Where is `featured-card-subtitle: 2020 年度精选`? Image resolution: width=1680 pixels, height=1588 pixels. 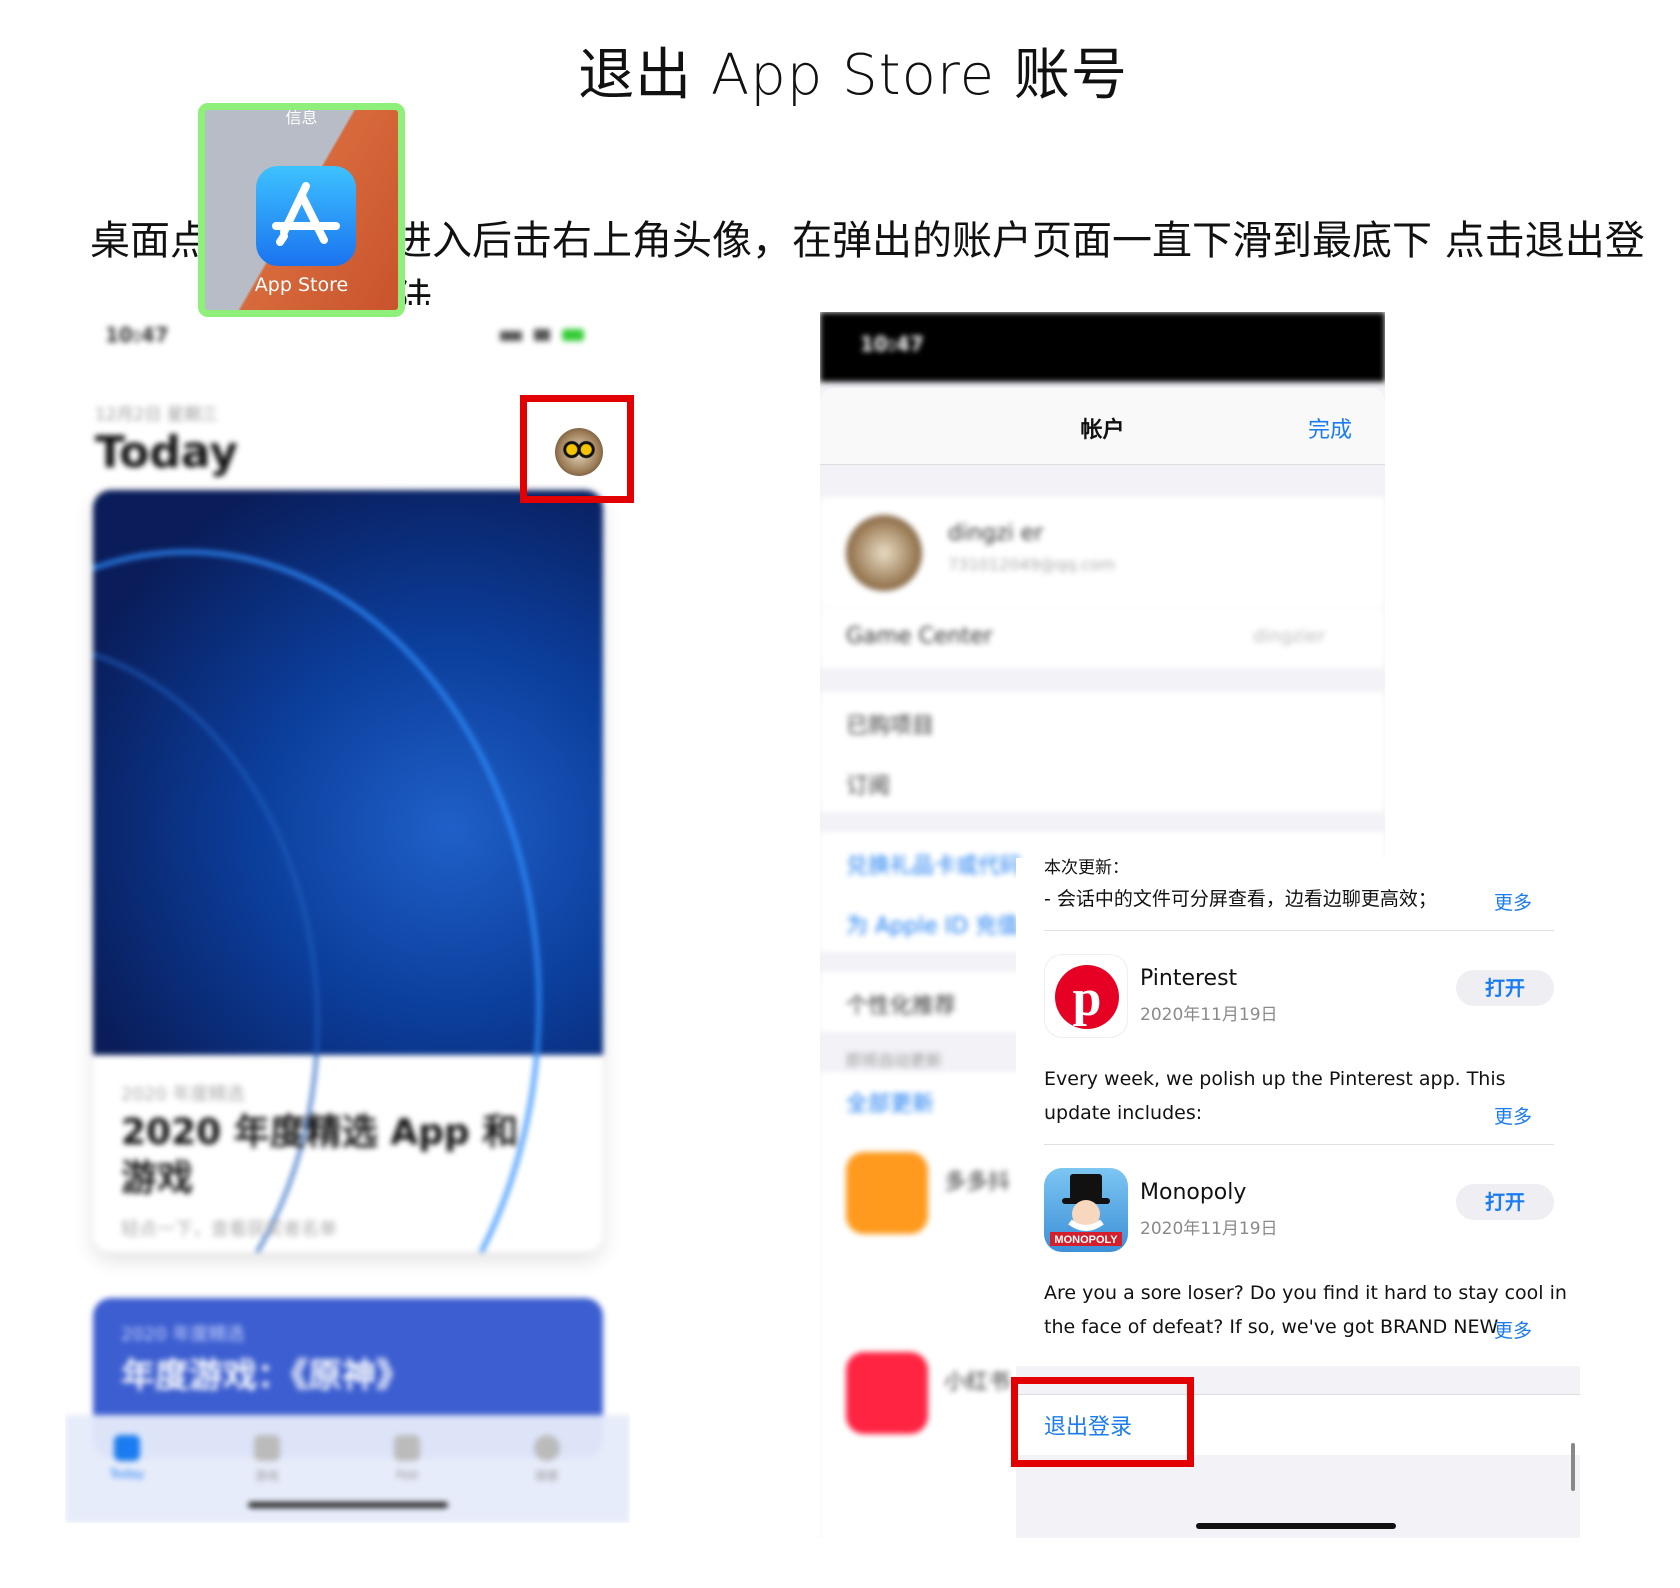
featured-card-subtitle: 2020 年度精选 is located at coordinates (183, 1094).